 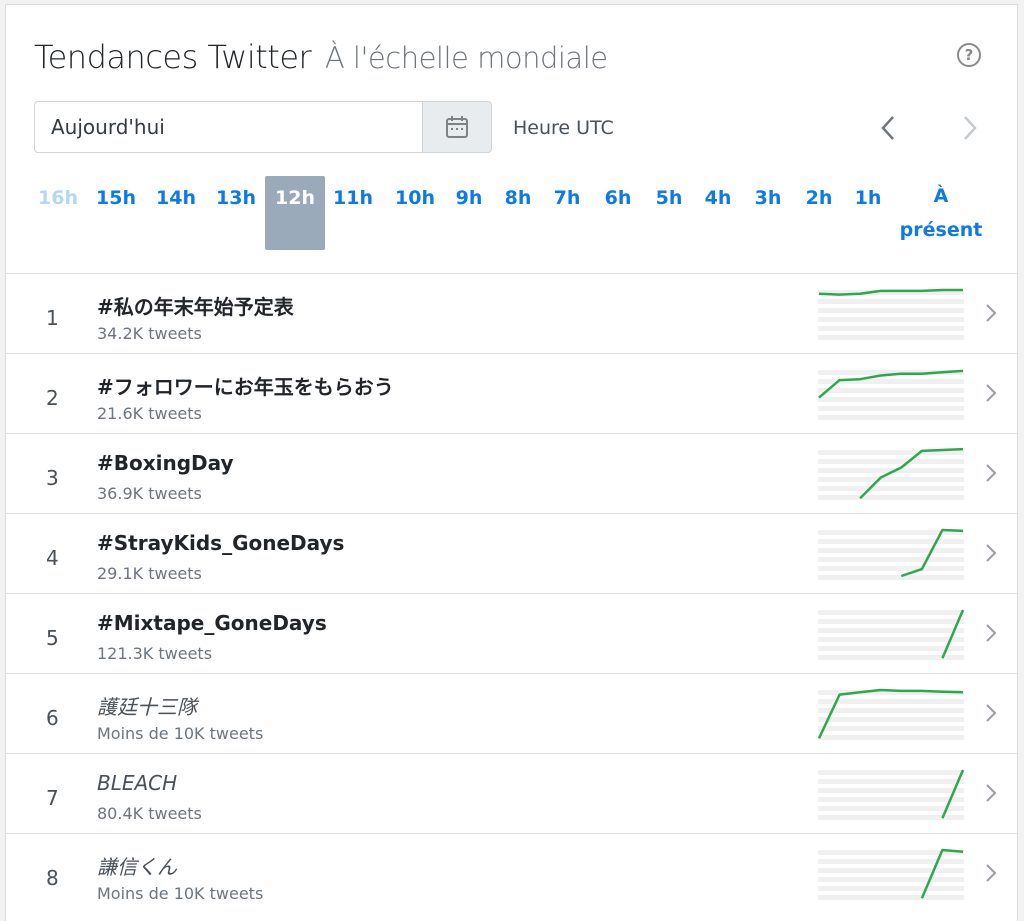 I want to click on hour-tab: 3h, so click(x=768, y=213).